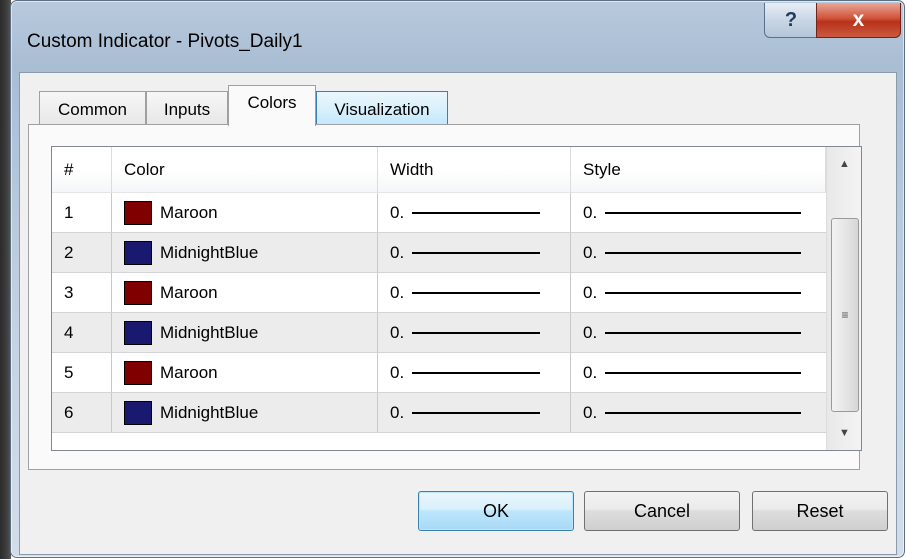 This screenshot has width=907, height=559. I want to click on column-header-width: Width, so click(474, 170).